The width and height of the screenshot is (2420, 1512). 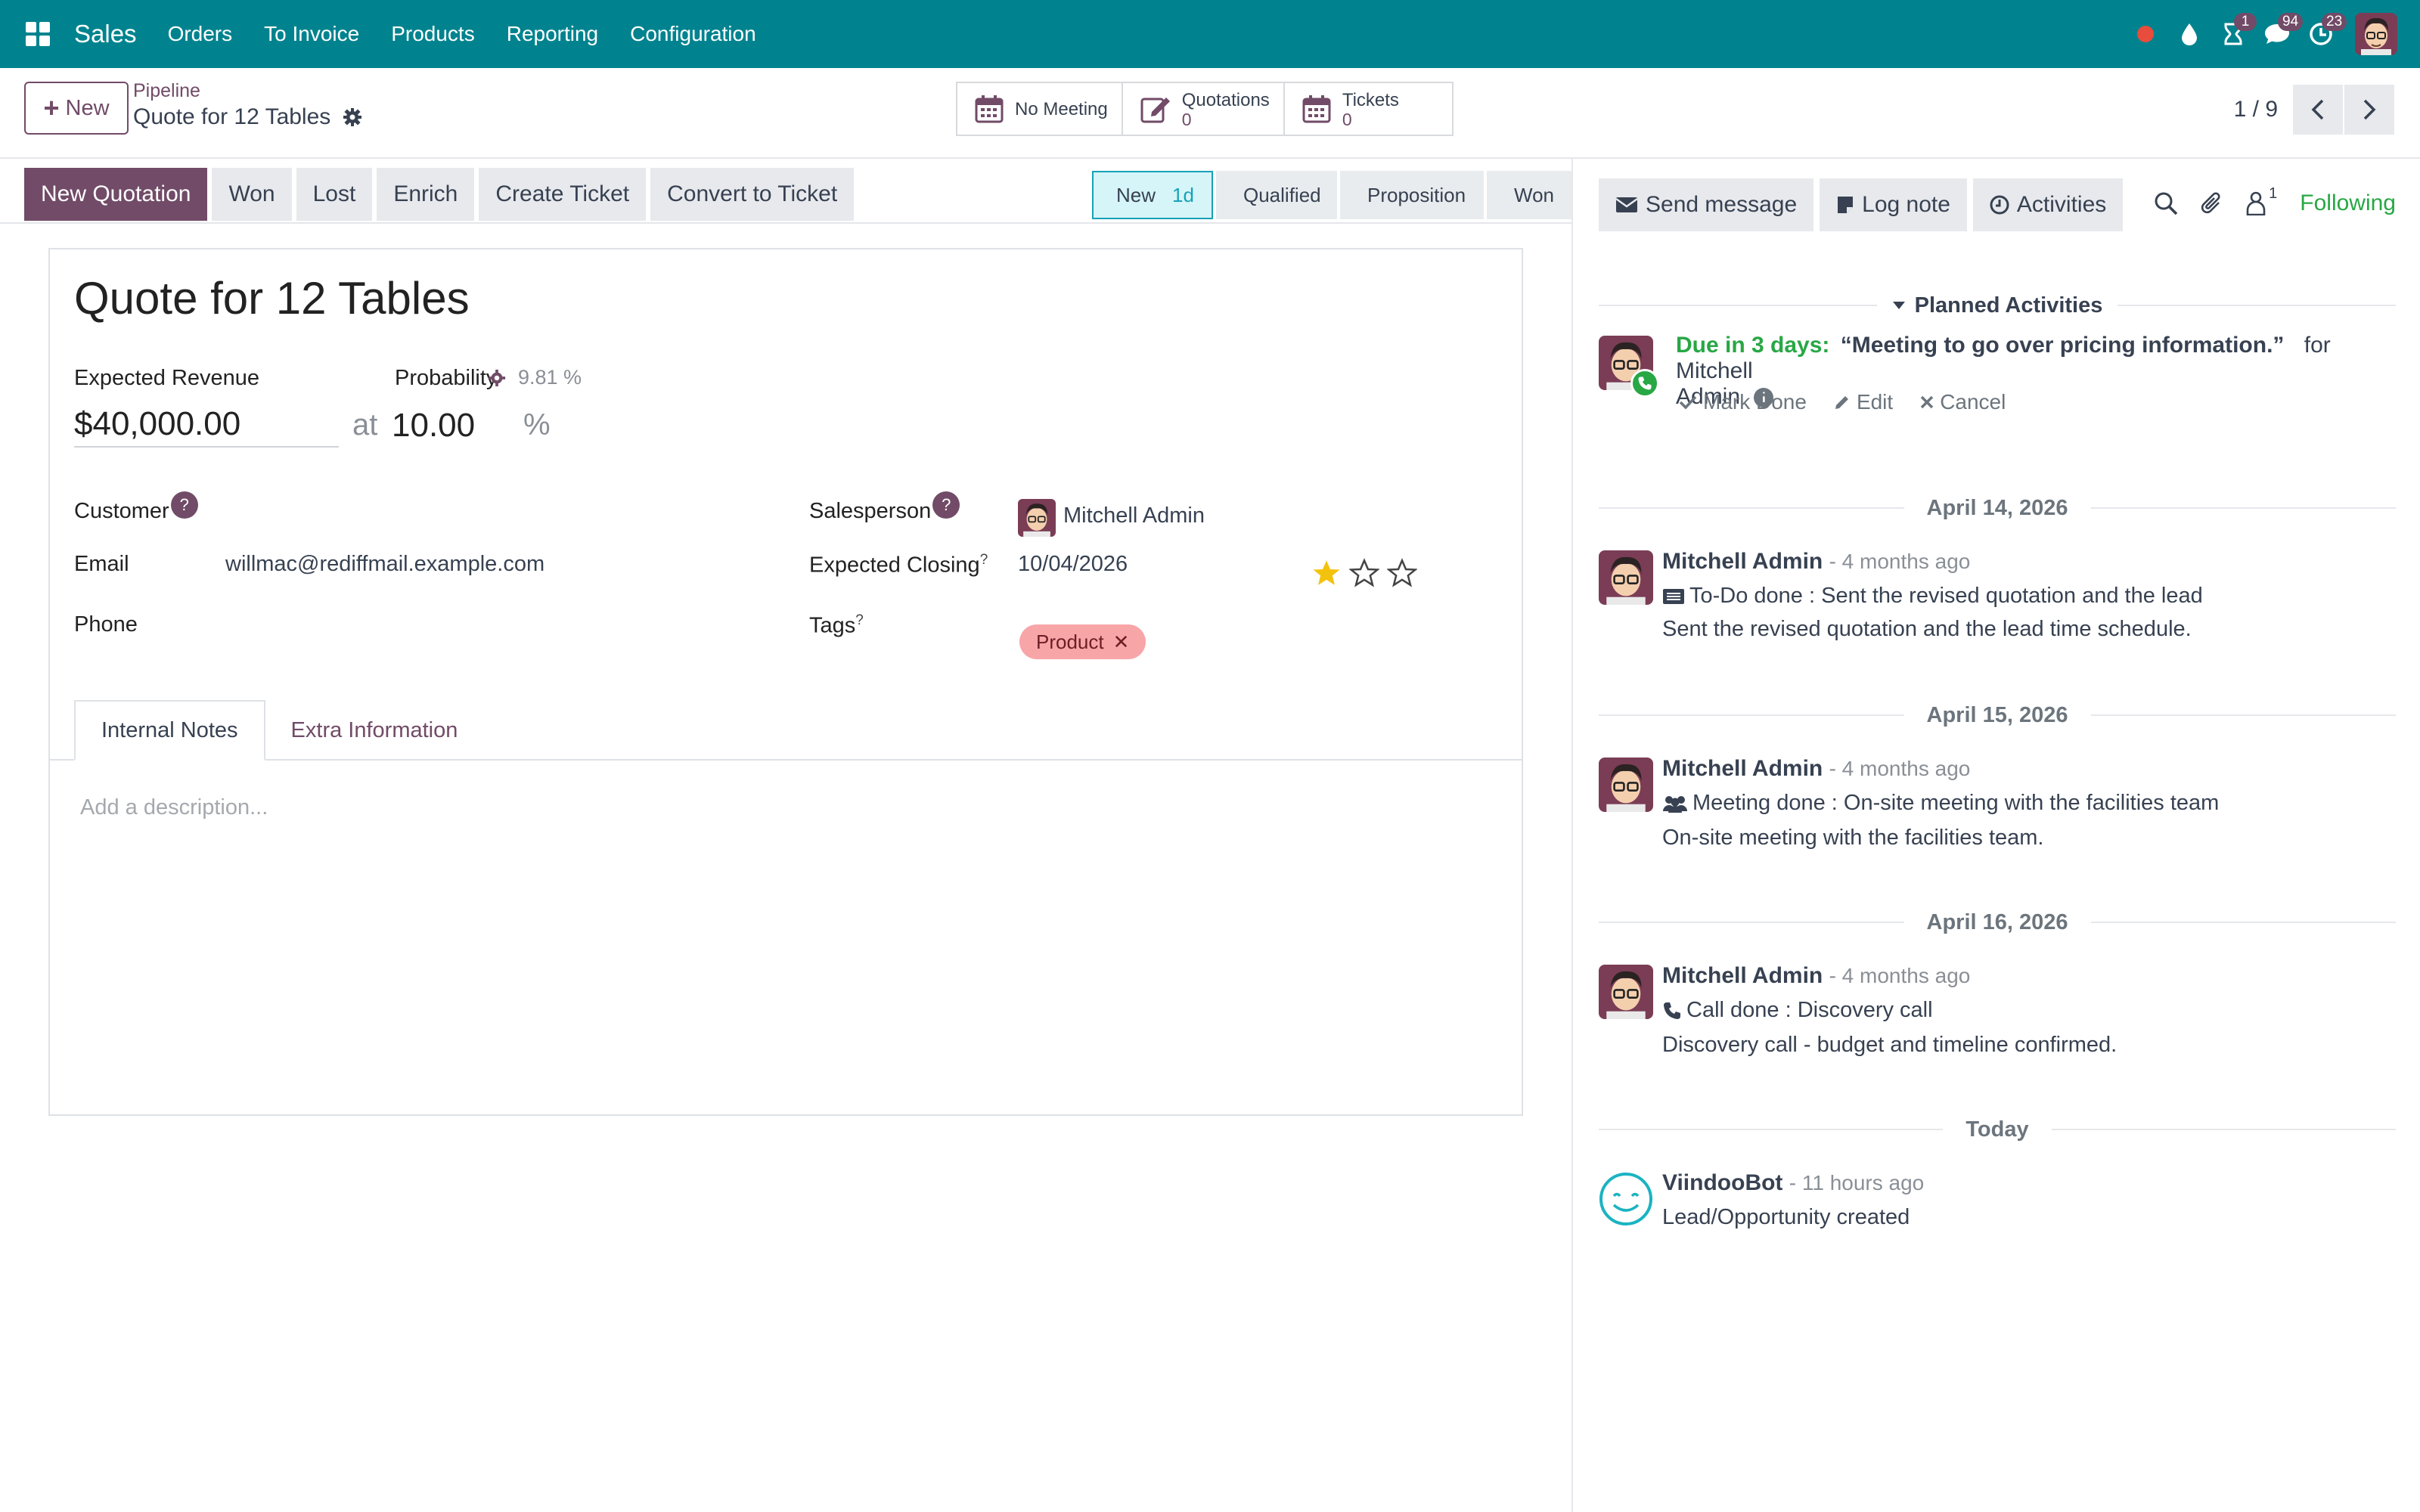 I want to click on meeting-smart-button: No Meeting, so click(x=1040, y=109).